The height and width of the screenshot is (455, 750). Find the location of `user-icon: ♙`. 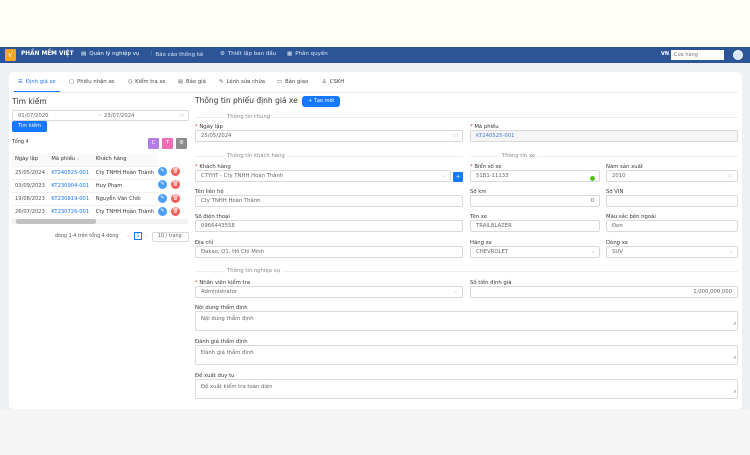

user-icon: ♙ is located at coordinates (324, 82).